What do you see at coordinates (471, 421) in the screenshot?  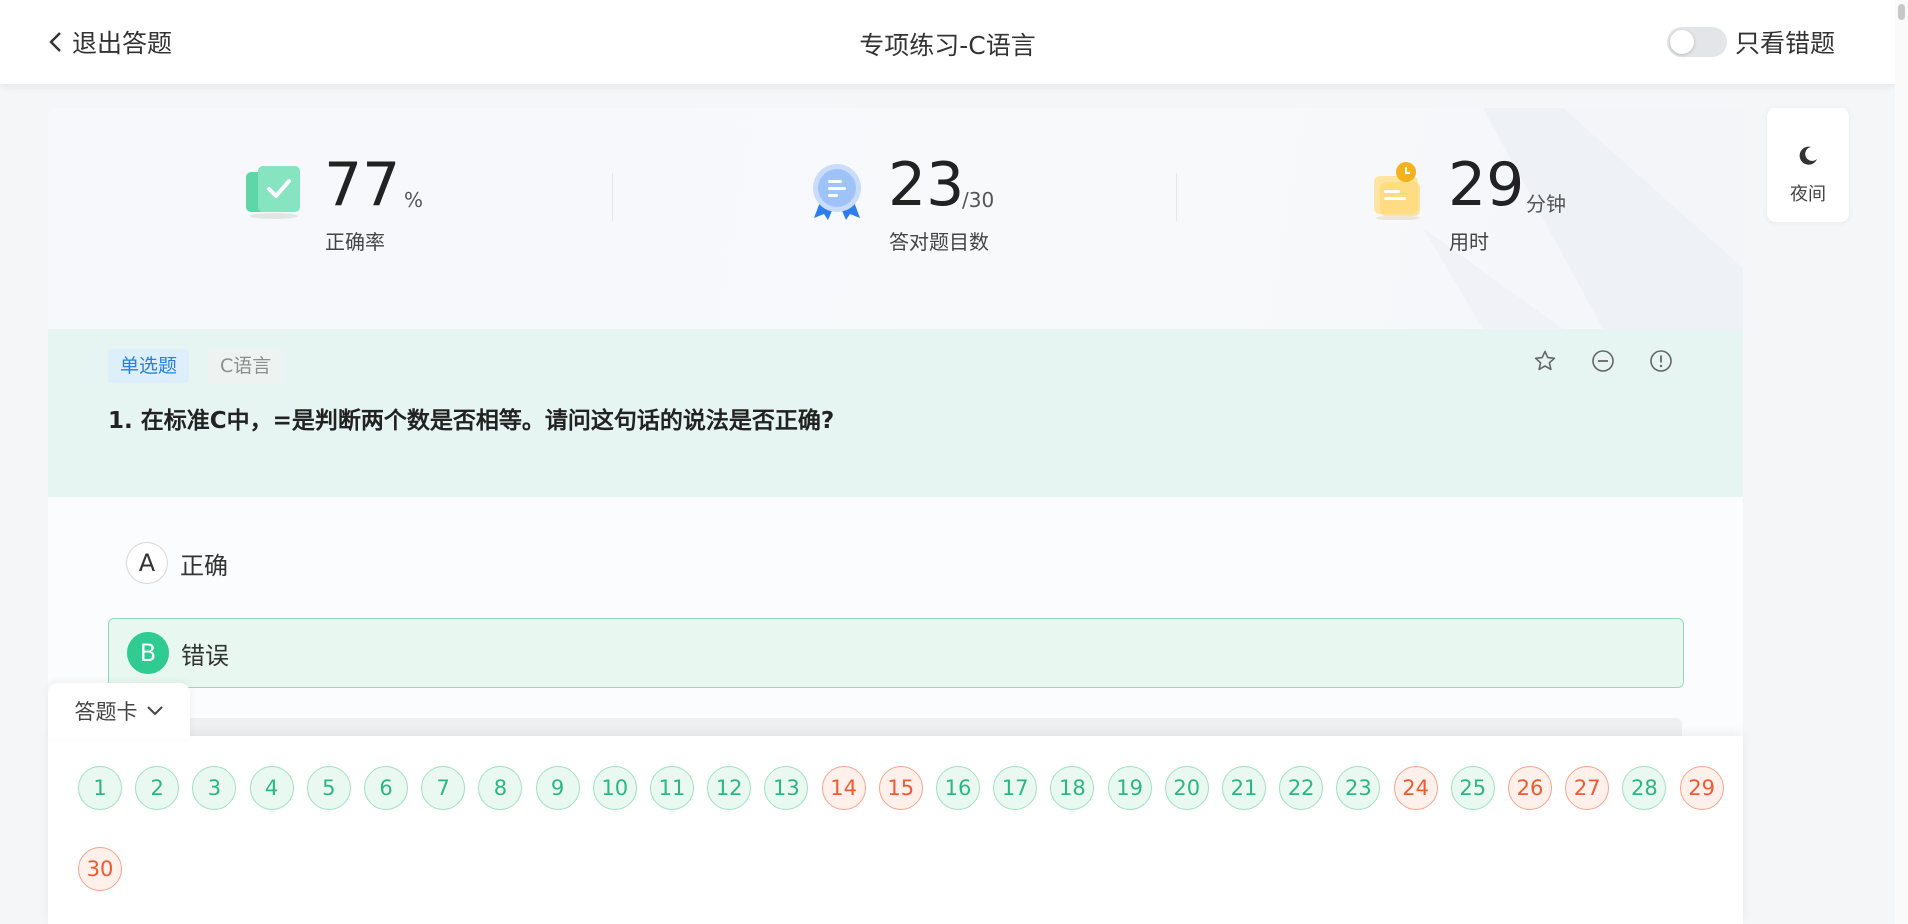 I see `question-text: 1. 在标准C中，=是判断两个数是否相等。请问这句话的说法是否正确?` at bounding box center [471, 421].